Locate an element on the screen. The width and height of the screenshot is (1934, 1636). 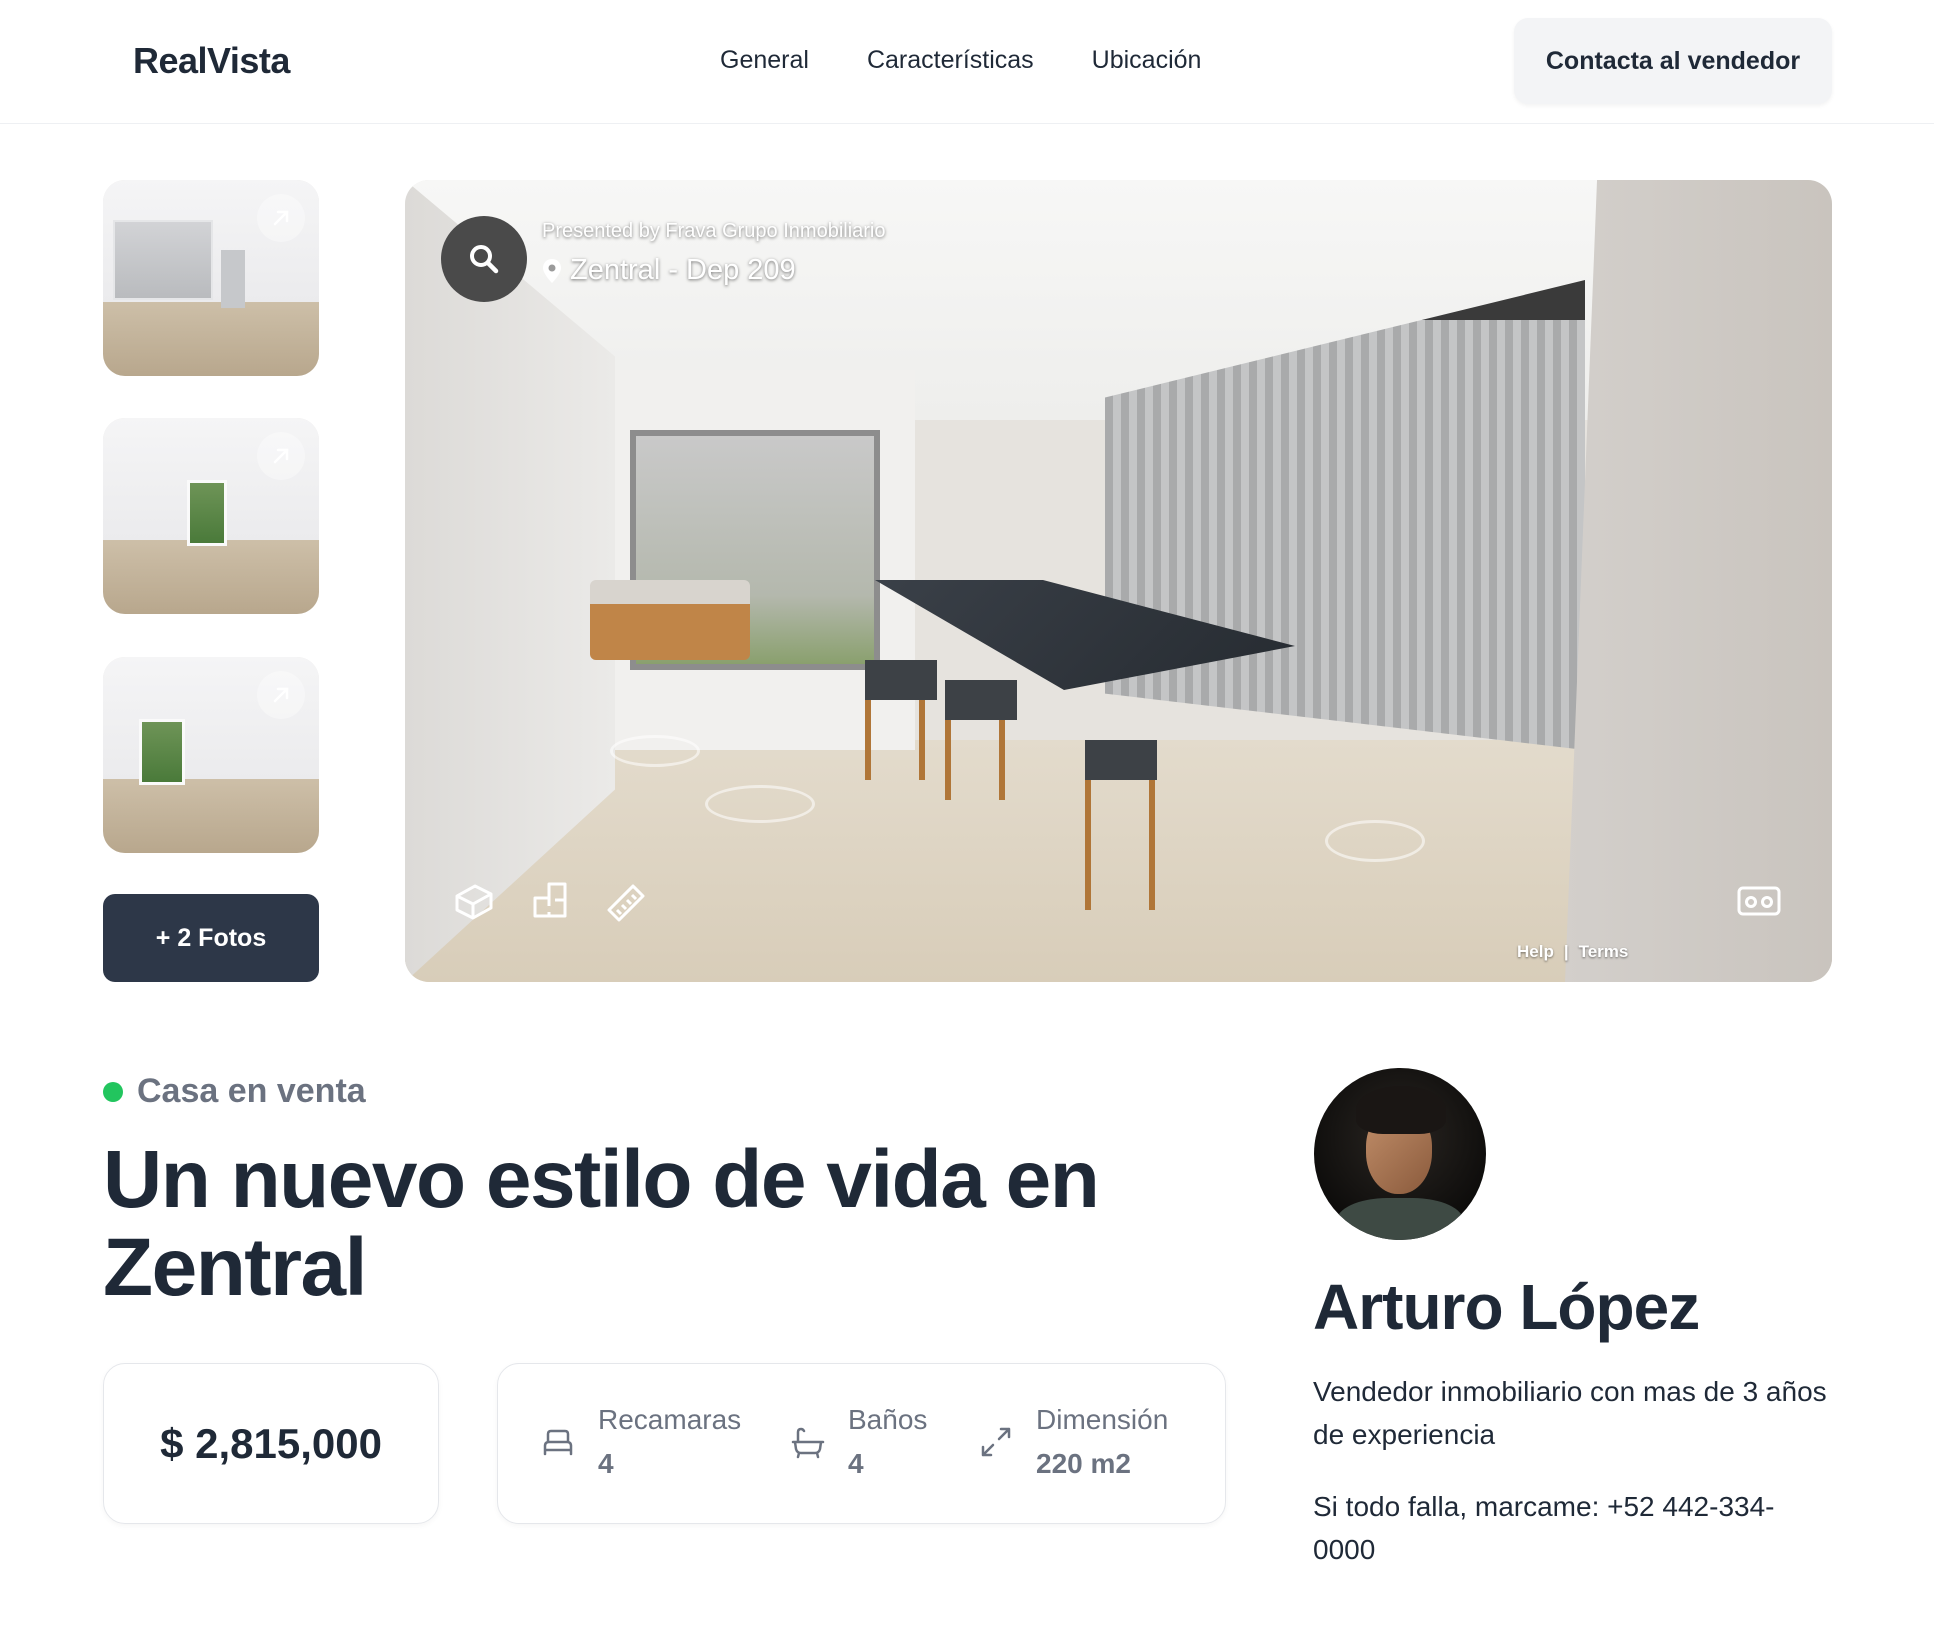
vr-icon is located at coordinates (1759, 901).